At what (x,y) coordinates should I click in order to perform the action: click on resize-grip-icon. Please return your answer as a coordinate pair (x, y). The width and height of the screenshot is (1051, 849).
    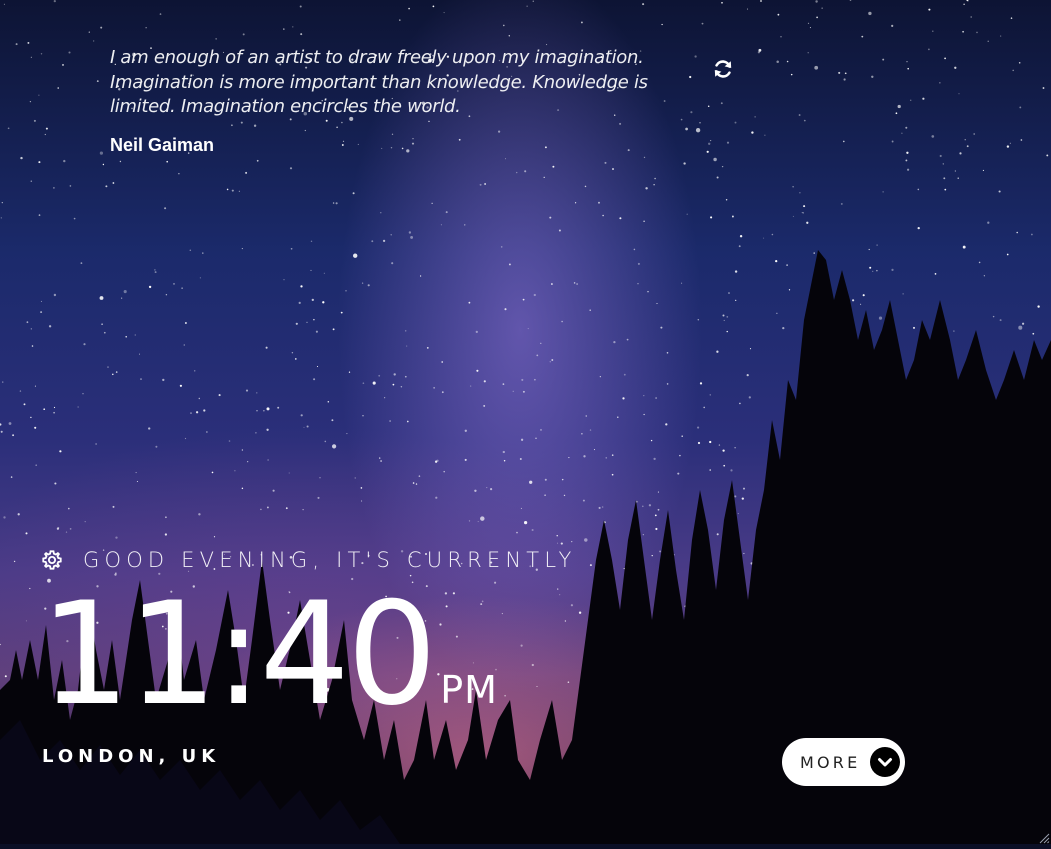
    Looking at the image, I should click on (1044, 837).